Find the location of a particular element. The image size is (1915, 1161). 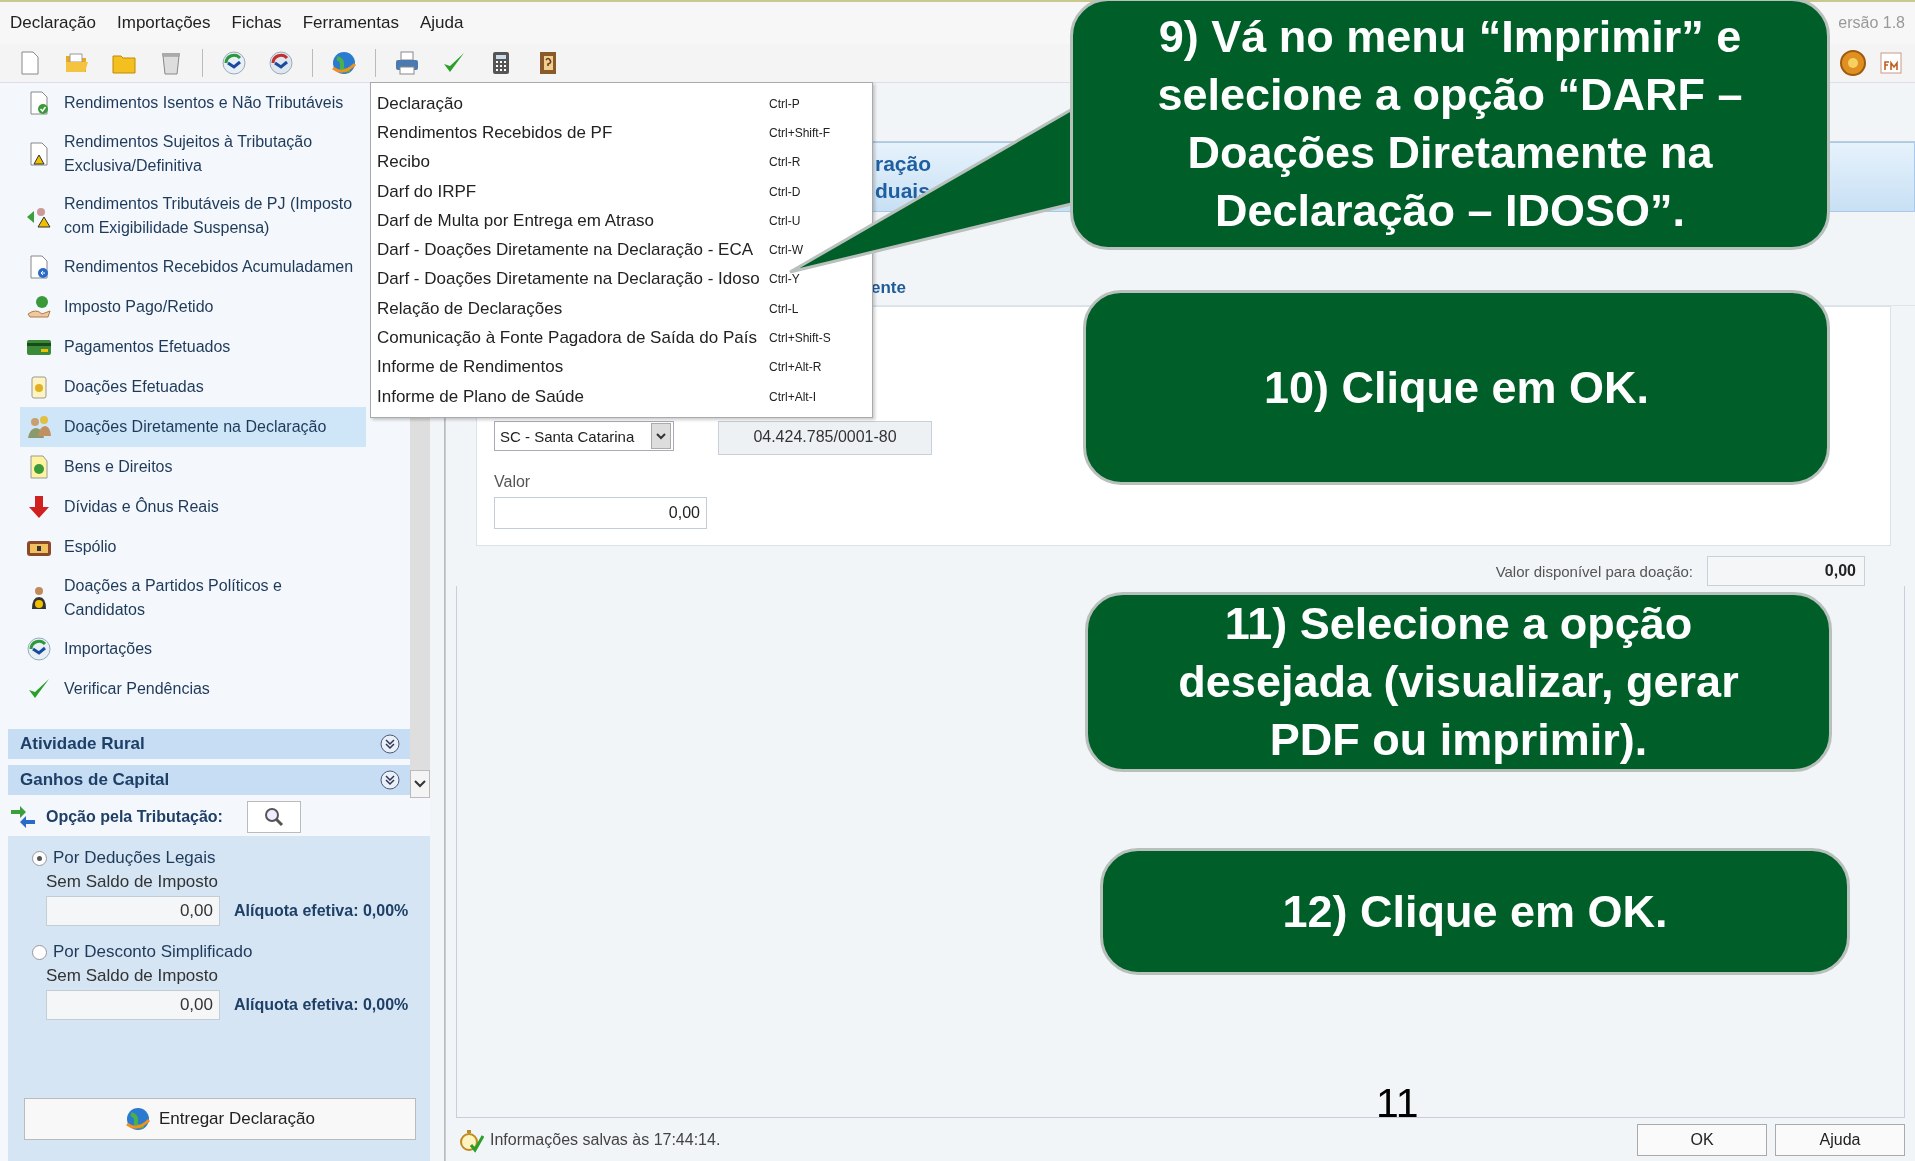

menu-item: Declaração is located at coordinates (53, 23).